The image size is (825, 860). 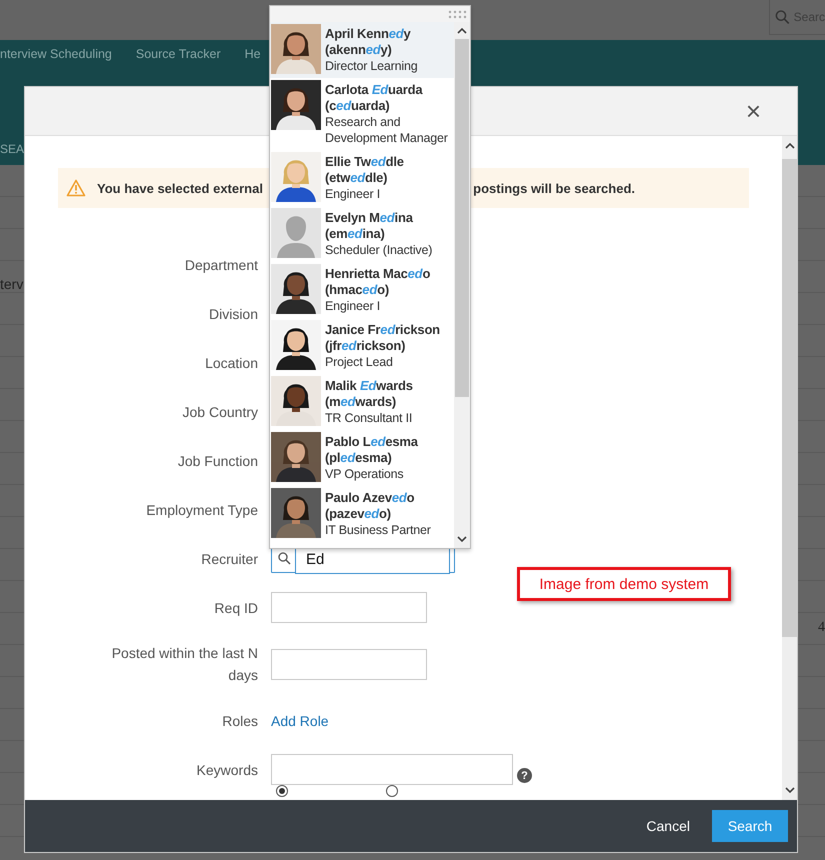 I want to click on person-option: Evelyn Medina (emedina) Scheduler (Inactive), so click(x=362, y=234).